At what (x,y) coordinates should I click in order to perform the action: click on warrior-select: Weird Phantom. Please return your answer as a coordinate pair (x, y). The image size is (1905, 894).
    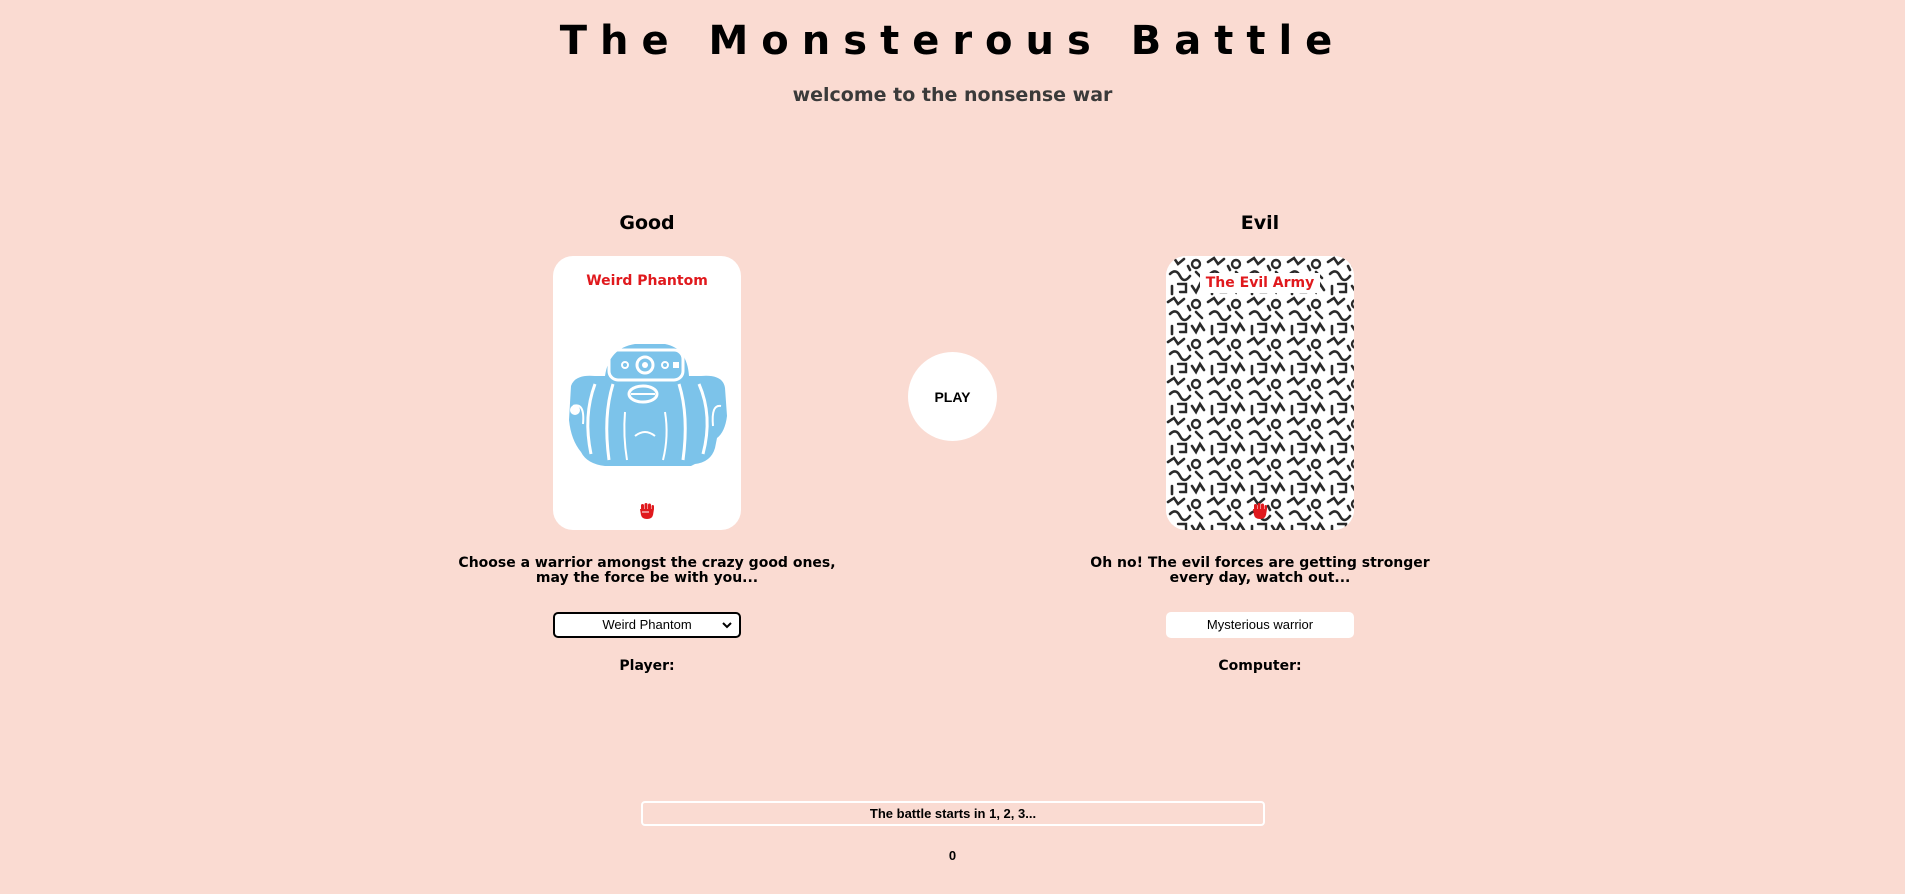
    Looking at the image, I should click on (647, 625).